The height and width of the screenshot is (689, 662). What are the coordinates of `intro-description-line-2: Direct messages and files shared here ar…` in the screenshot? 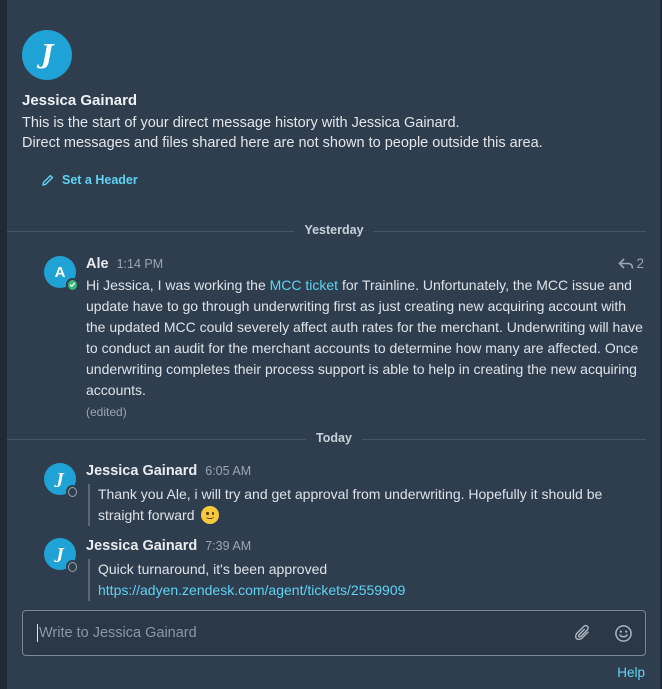 It's located at (282, 143).